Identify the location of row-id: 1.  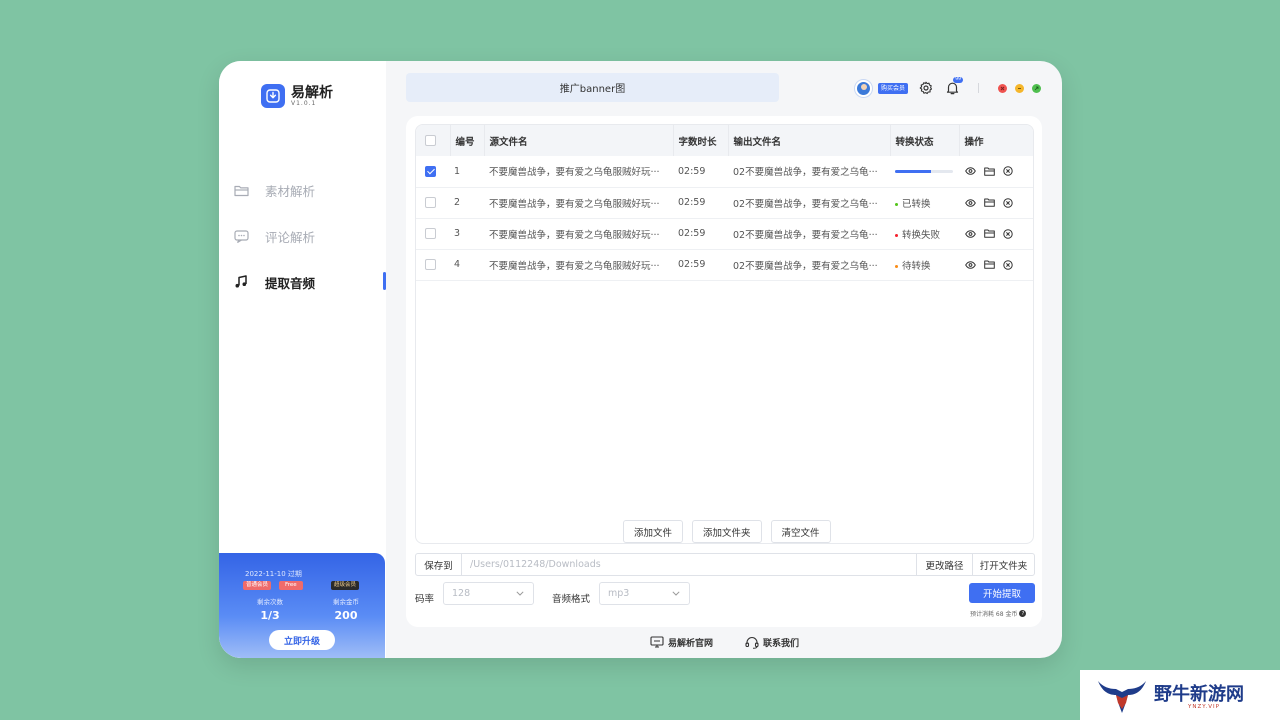
(467, 172).